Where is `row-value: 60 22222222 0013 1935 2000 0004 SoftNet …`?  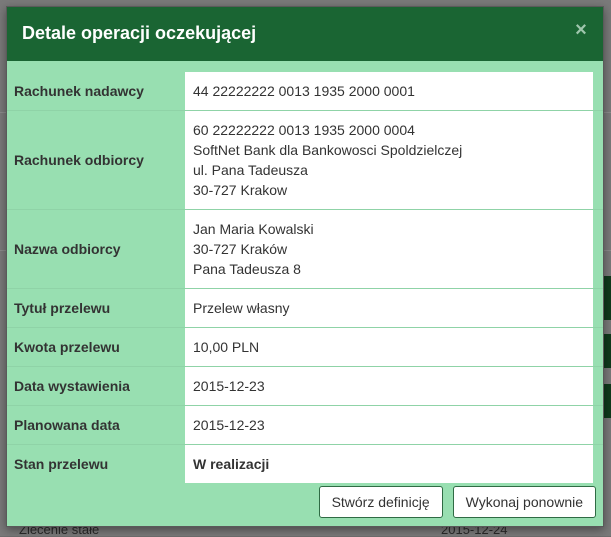
row-value: 60 22222222 0013 1935 2000 0004 SoftNet … is located at coordinates (389, 160).